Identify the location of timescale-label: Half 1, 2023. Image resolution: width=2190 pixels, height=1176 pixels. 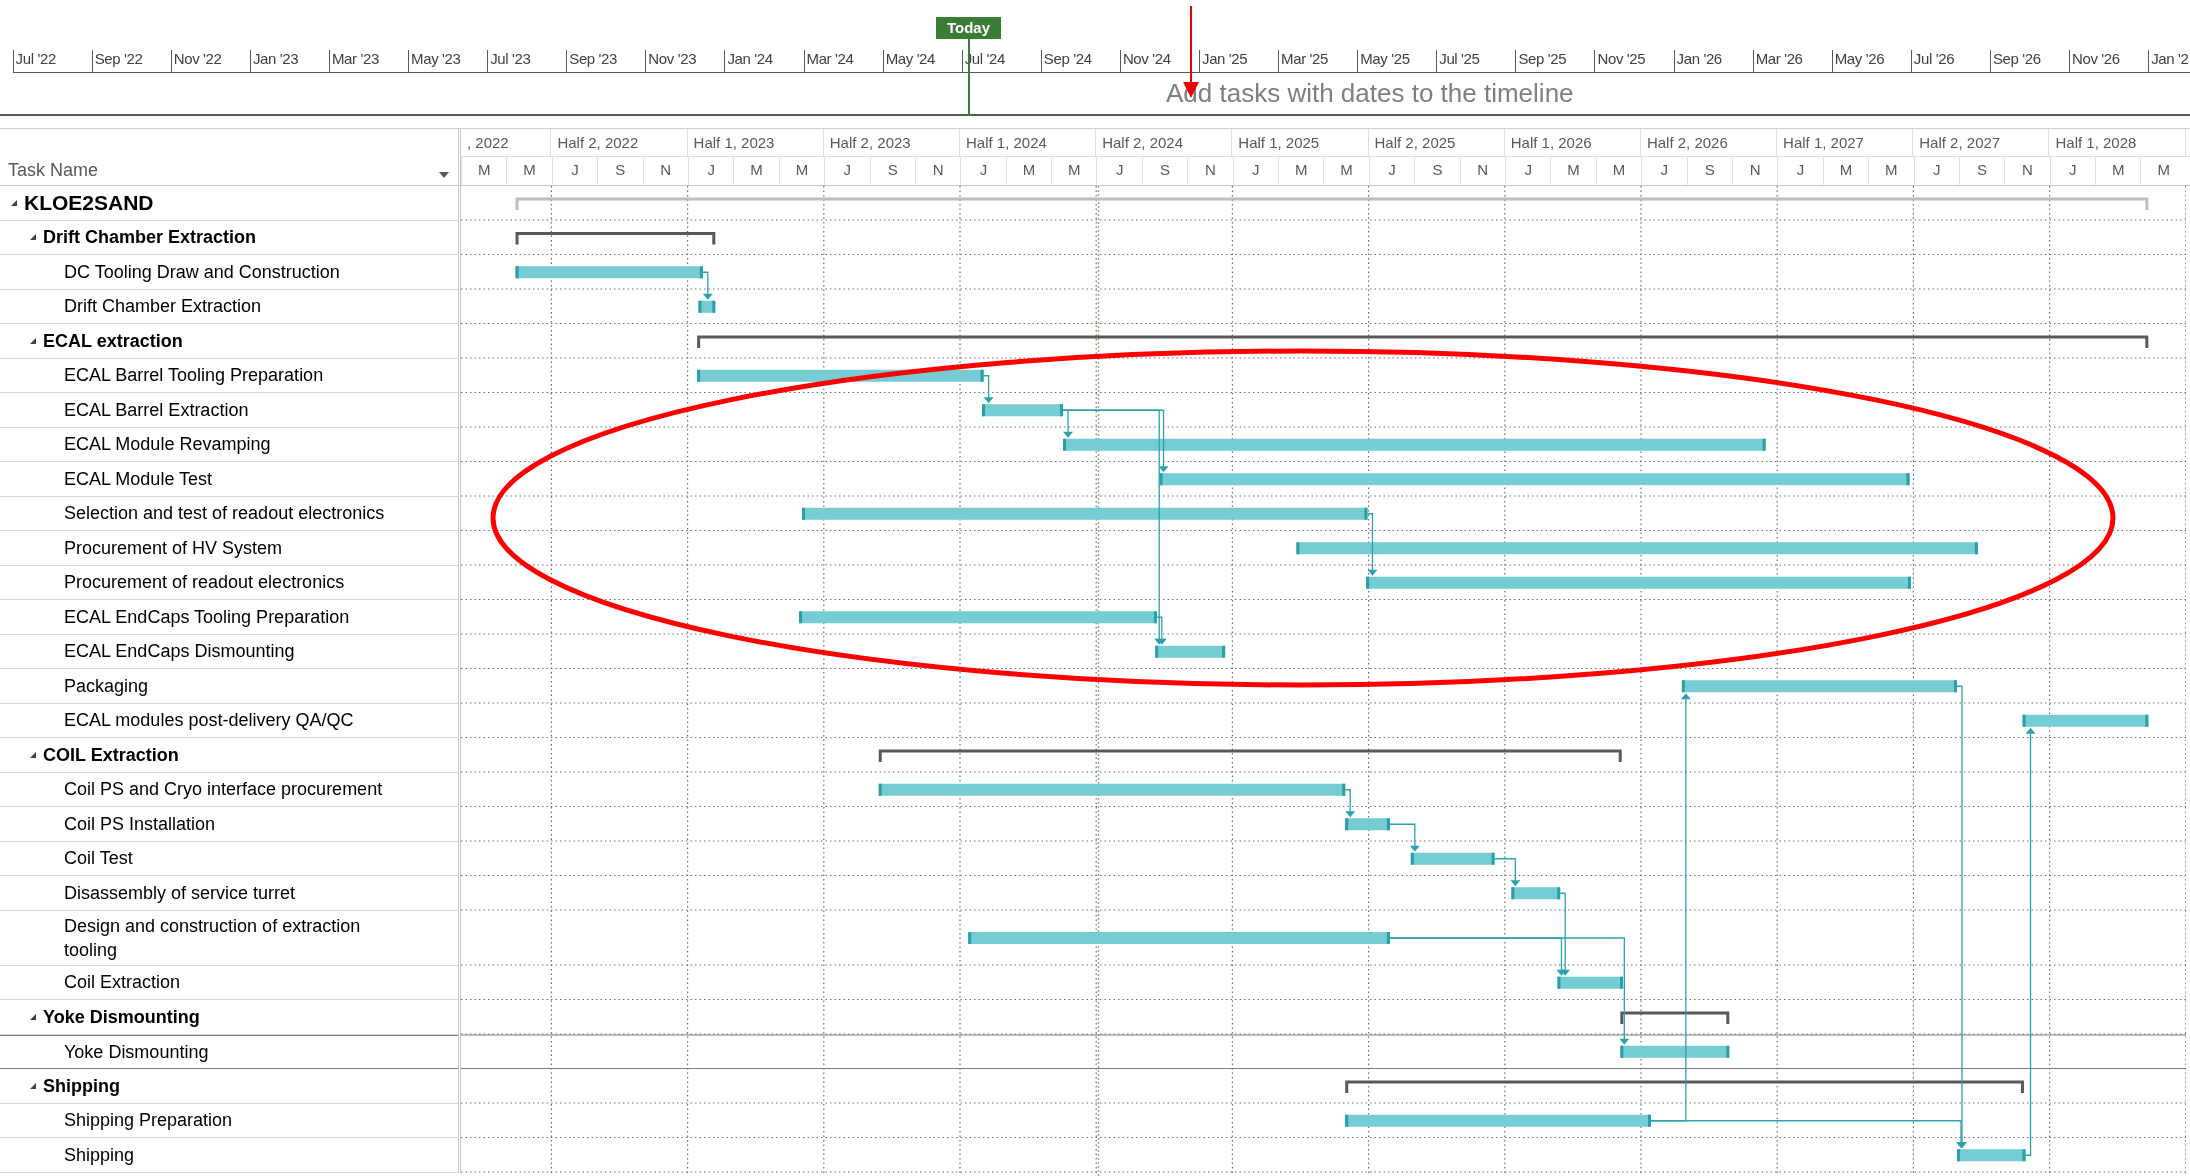
(755, 142).